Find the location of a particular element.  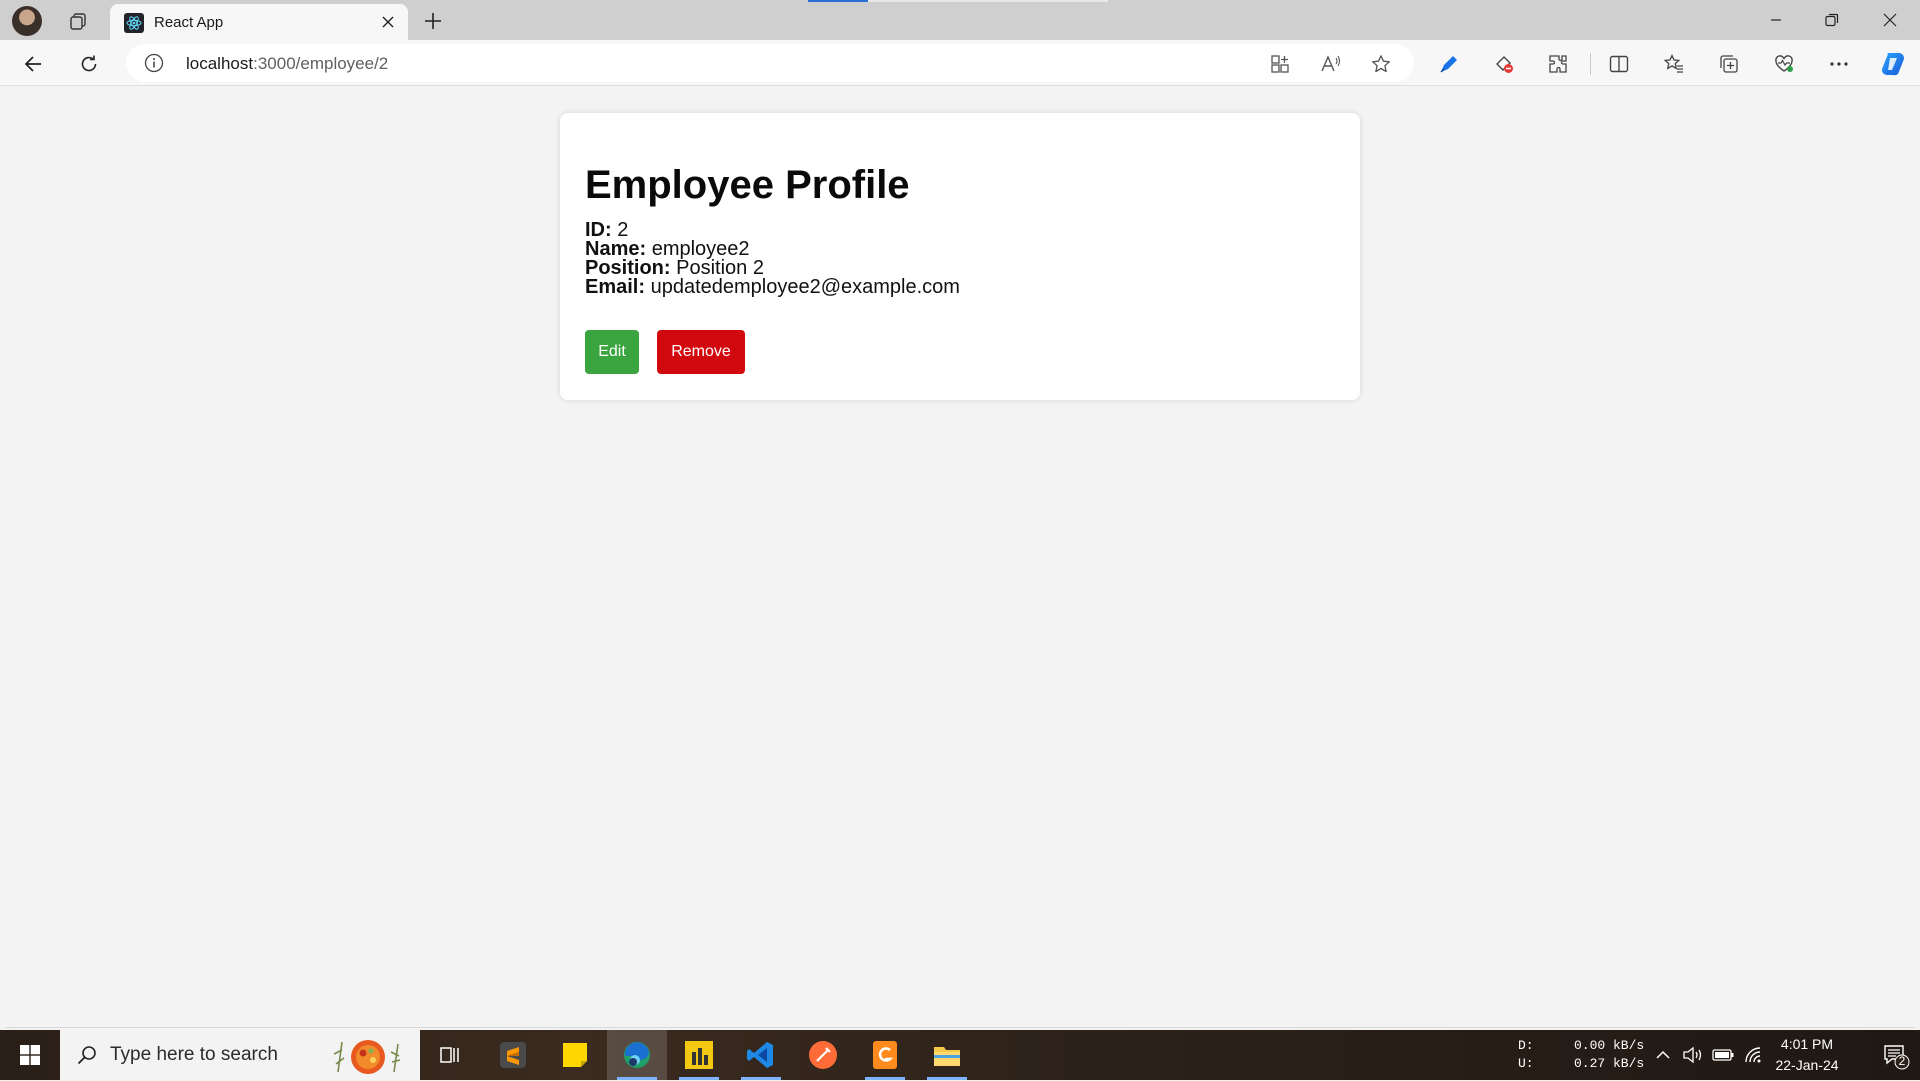

plus-icon is located at coordinates (433, 21).